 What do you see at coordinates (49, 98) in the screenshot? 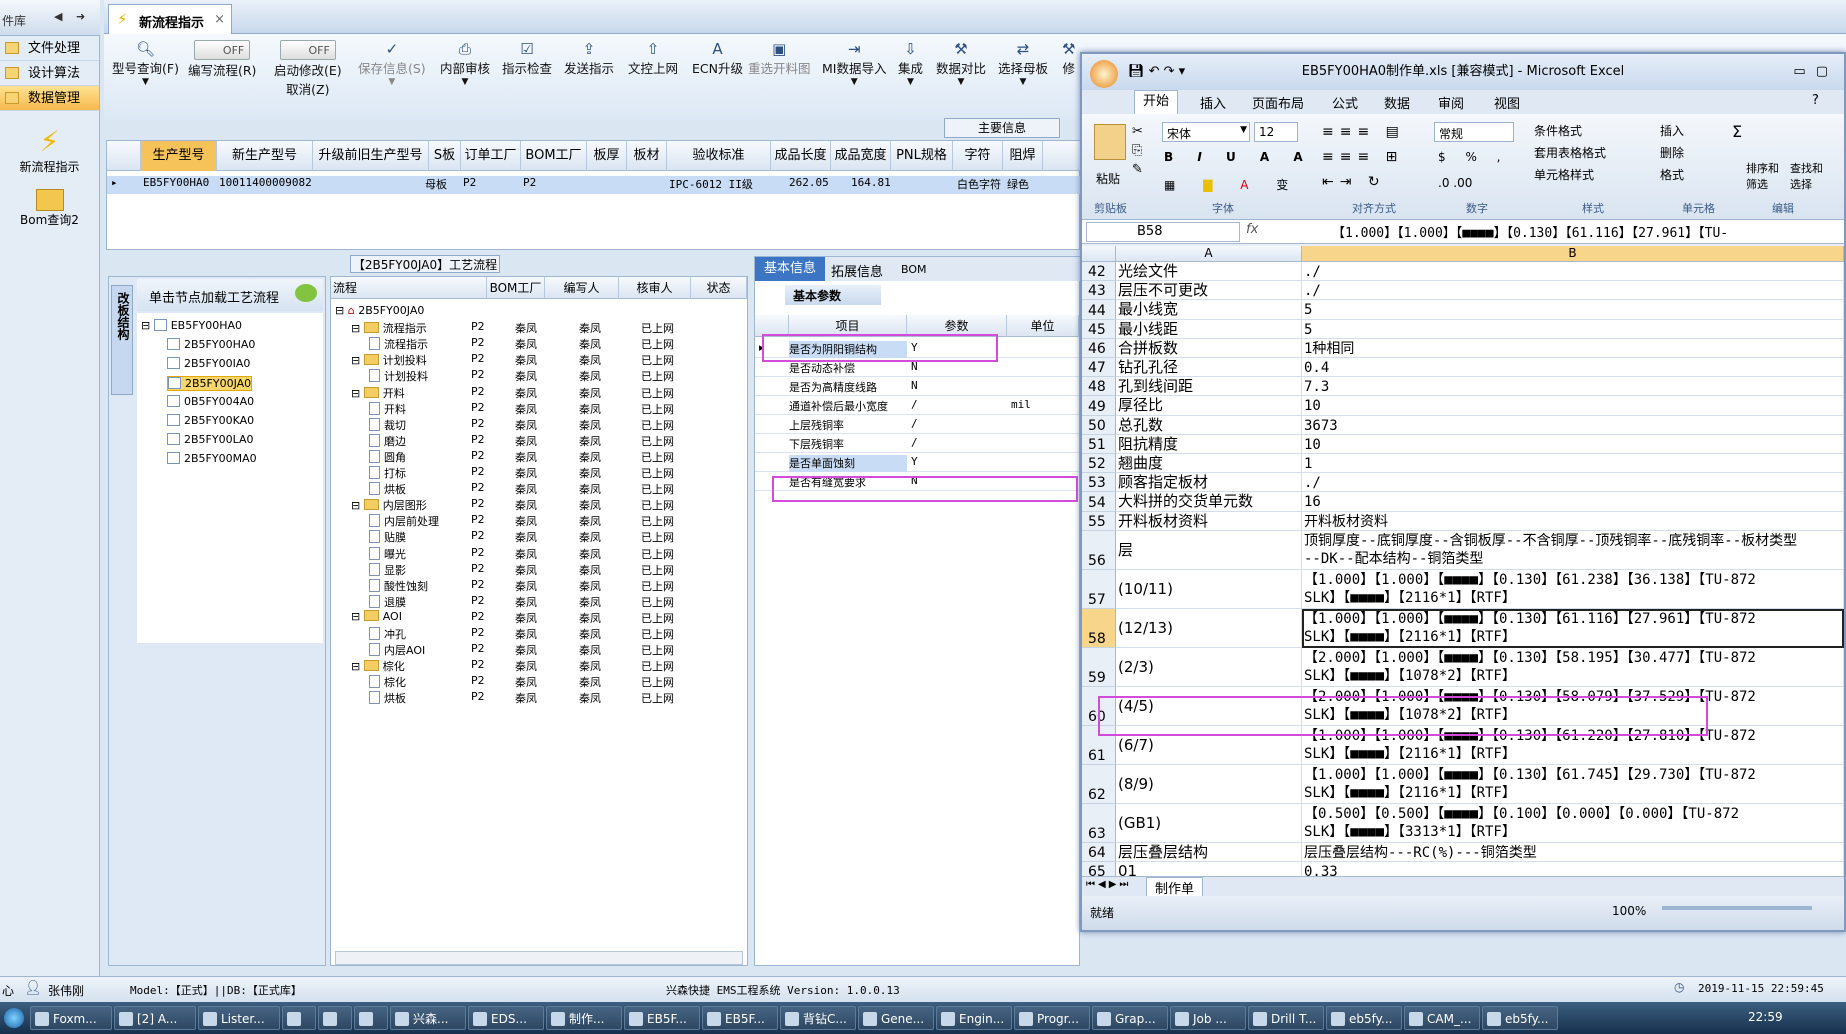
I see `nav-item-data: 数据管理` at bounding box center [49, 98].